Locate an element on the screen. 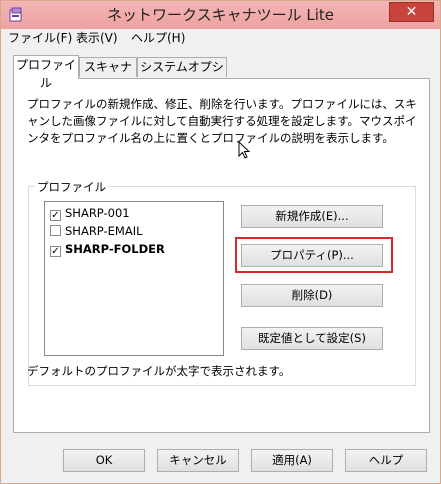  apply-button: 適用(A) is located at coordinates (292, 460).